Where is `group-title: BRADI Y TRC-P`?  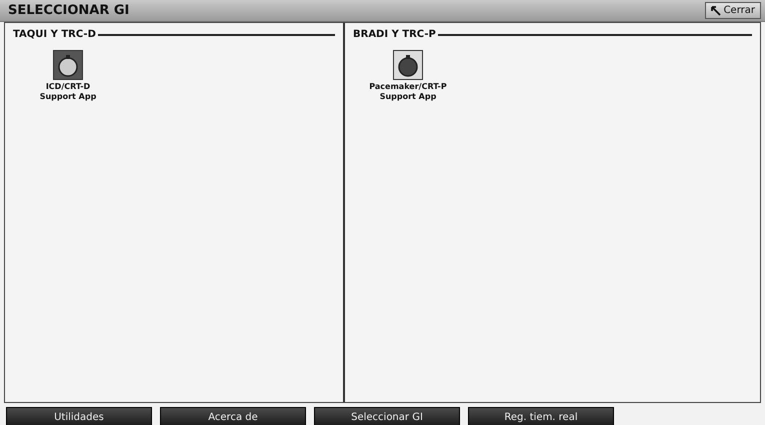
group-title: BRADI Y TRC-P is located at coordinates (394, 34).